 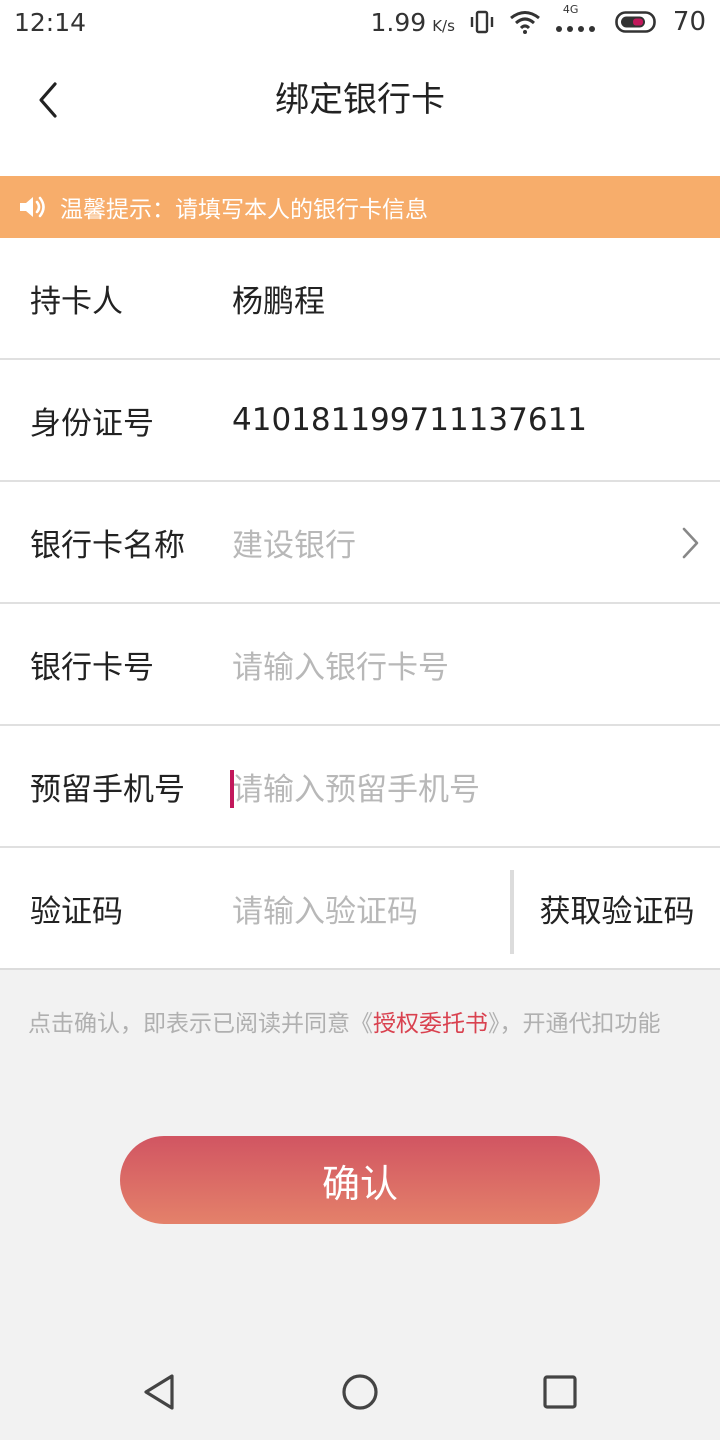 I want to click on status-right: 1.99 K/s 4G 70, so click(x=538, y=20).